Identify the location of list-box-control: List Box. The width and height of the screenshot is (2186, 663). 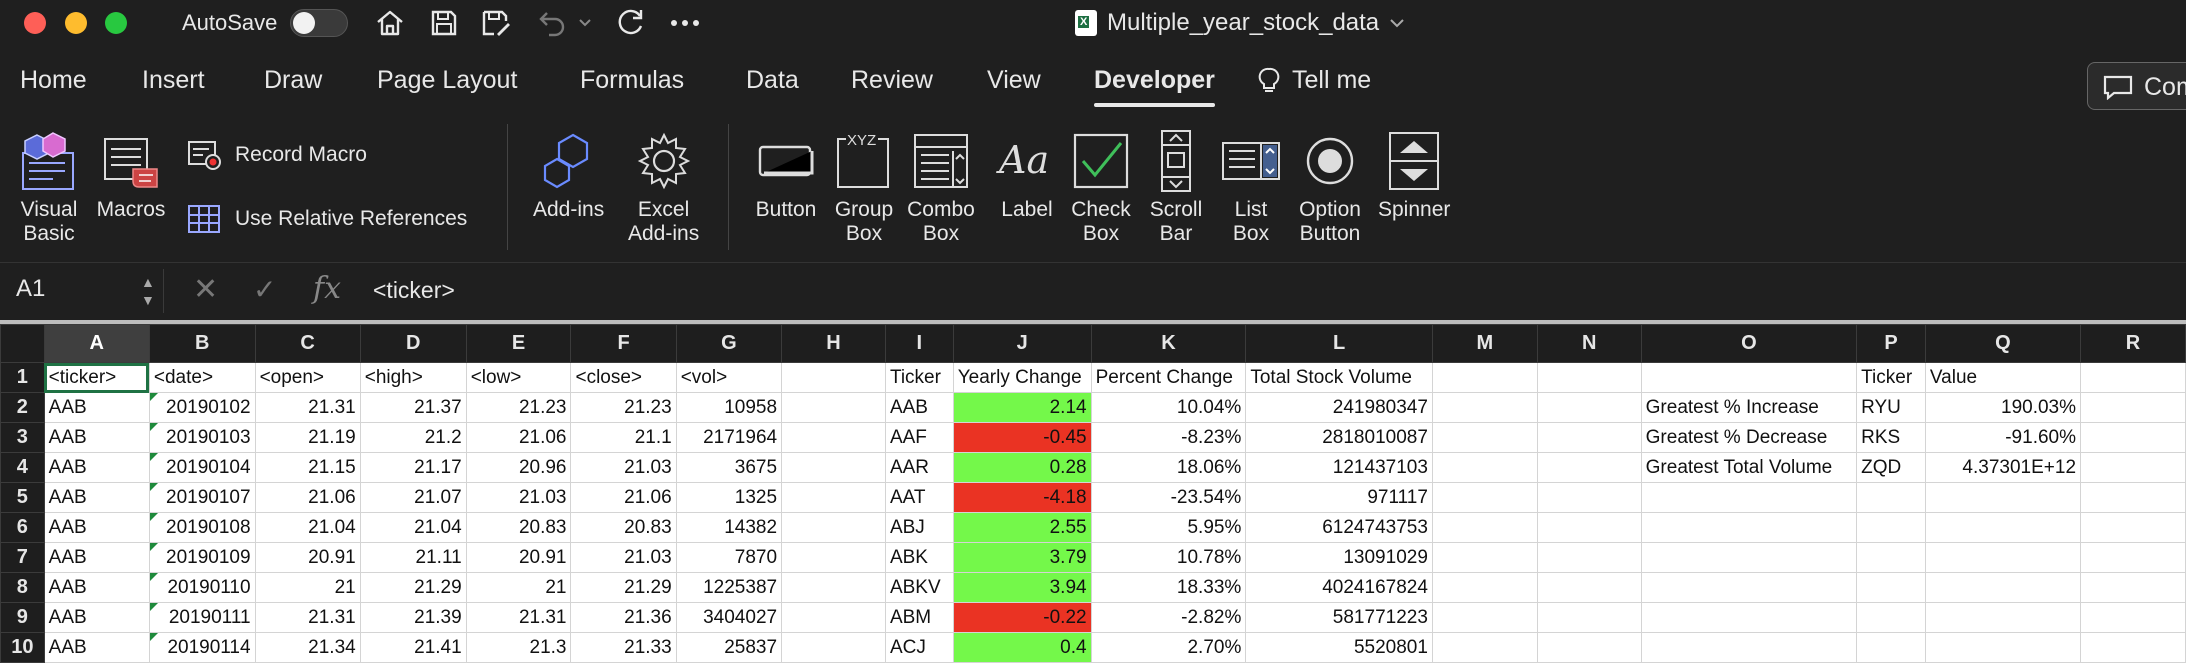
(1251, 186).